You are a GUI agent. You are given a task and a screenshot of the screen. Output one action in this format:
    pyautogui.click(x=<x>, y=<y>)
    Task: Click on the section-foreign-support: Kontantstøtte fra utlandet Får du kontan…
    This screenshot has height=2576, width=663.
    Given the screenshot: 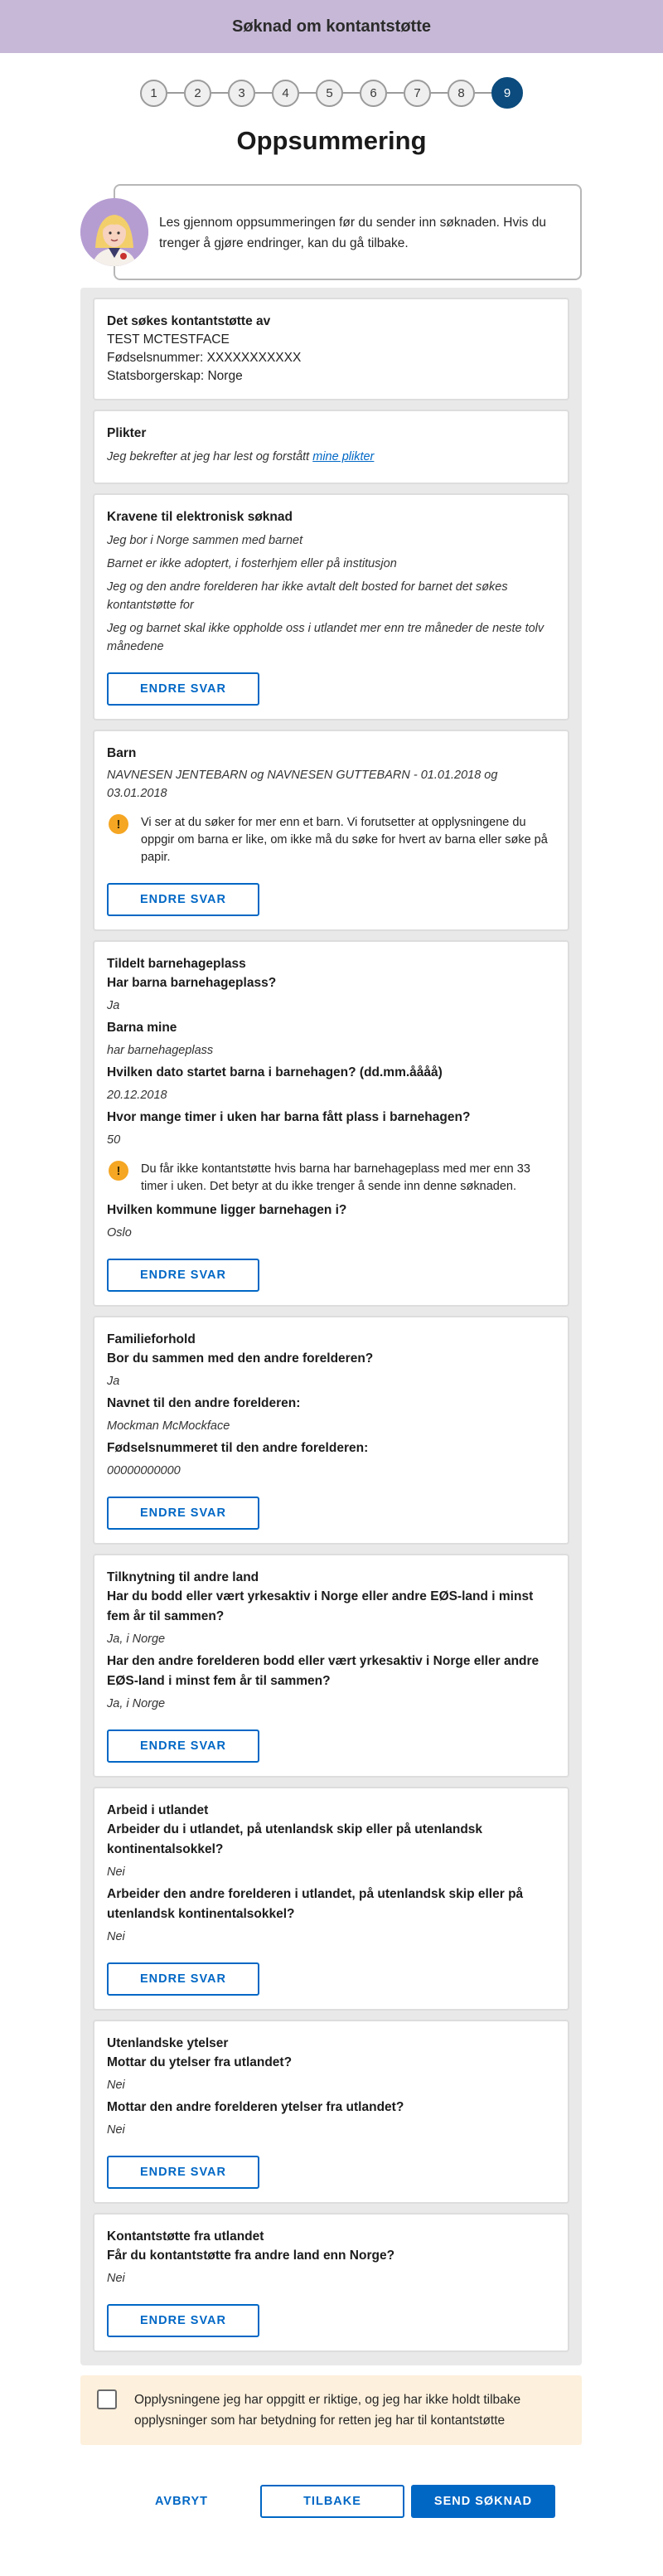 What is the action you would take?
    pyautogui.click(x=331, y=2282)
    